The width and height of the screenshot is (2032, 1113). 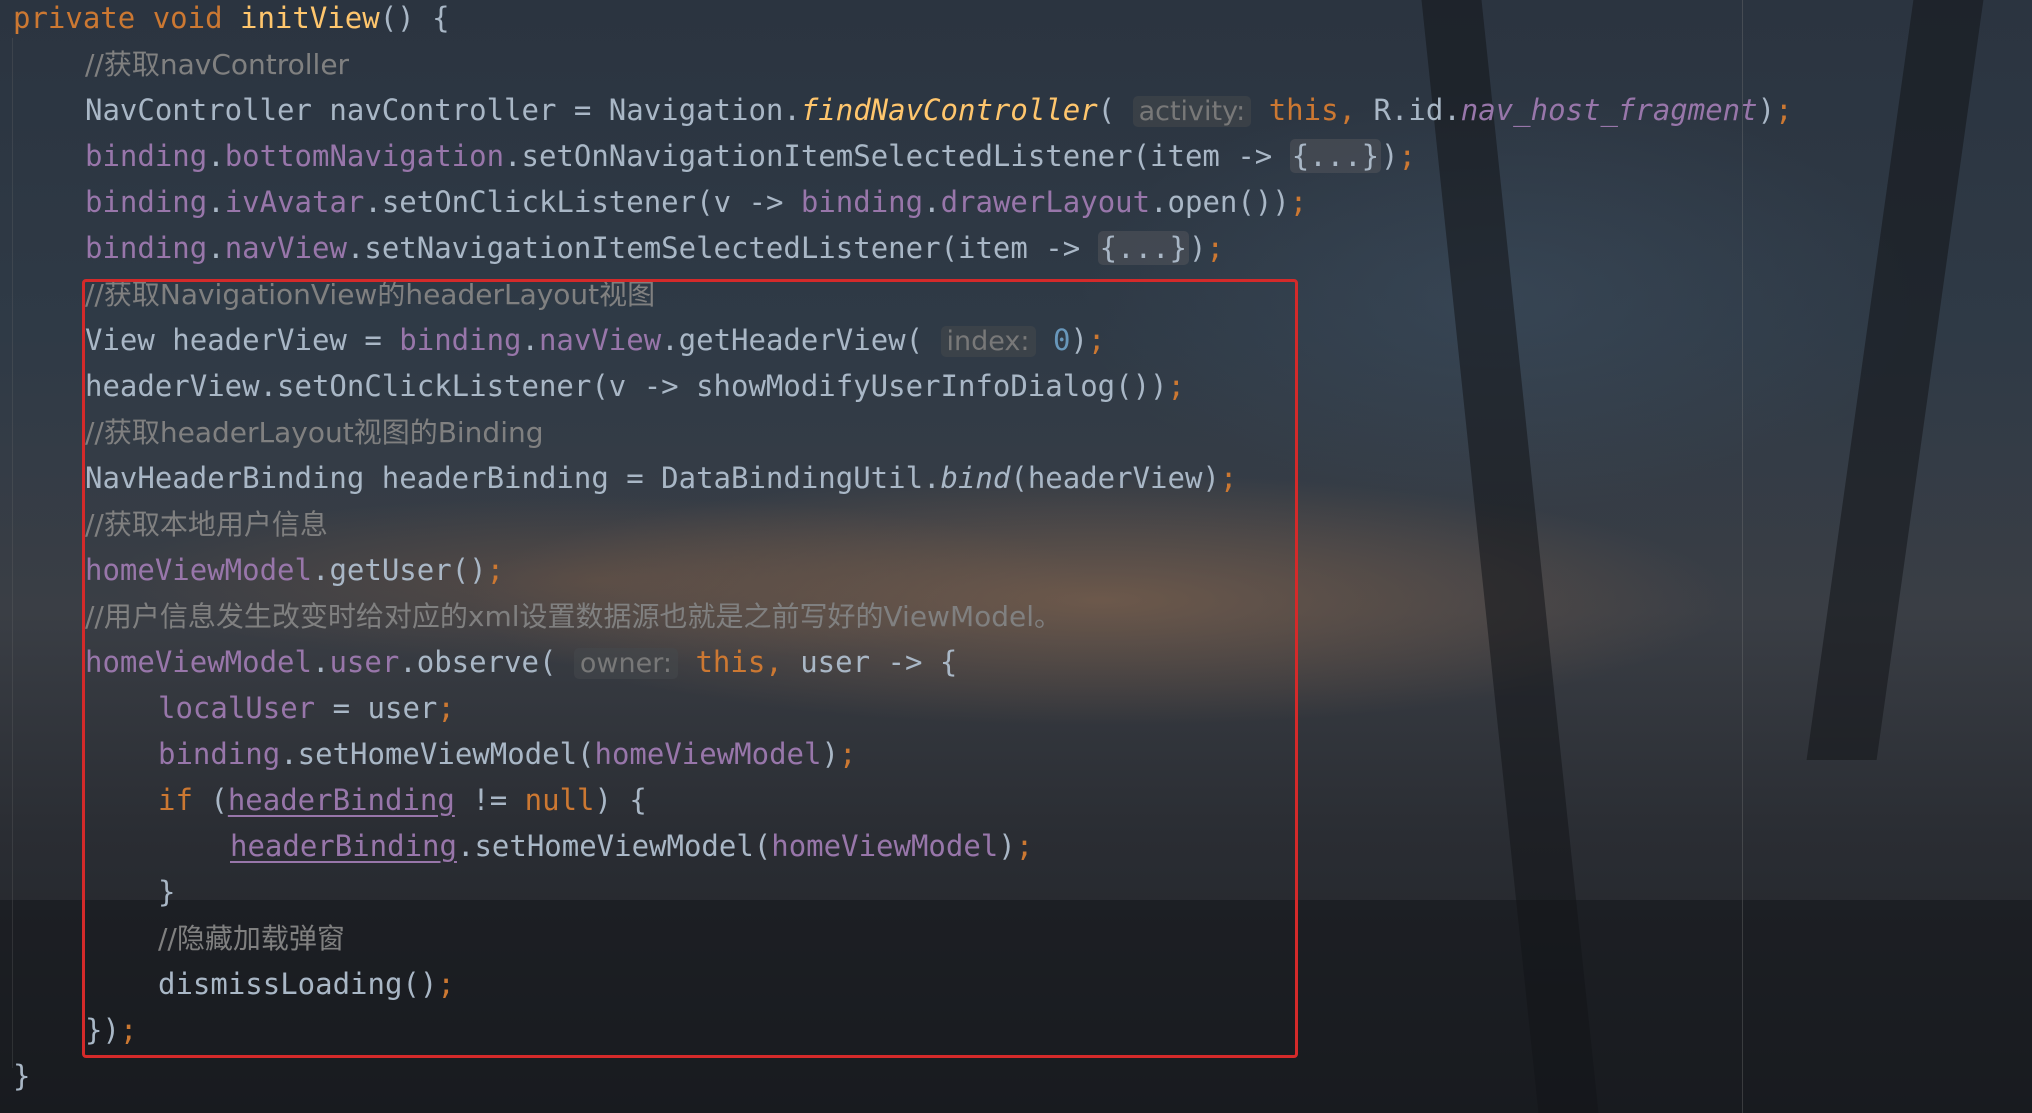 I want to click on field-name: bottomNavigation, so click(x=364, y=156).